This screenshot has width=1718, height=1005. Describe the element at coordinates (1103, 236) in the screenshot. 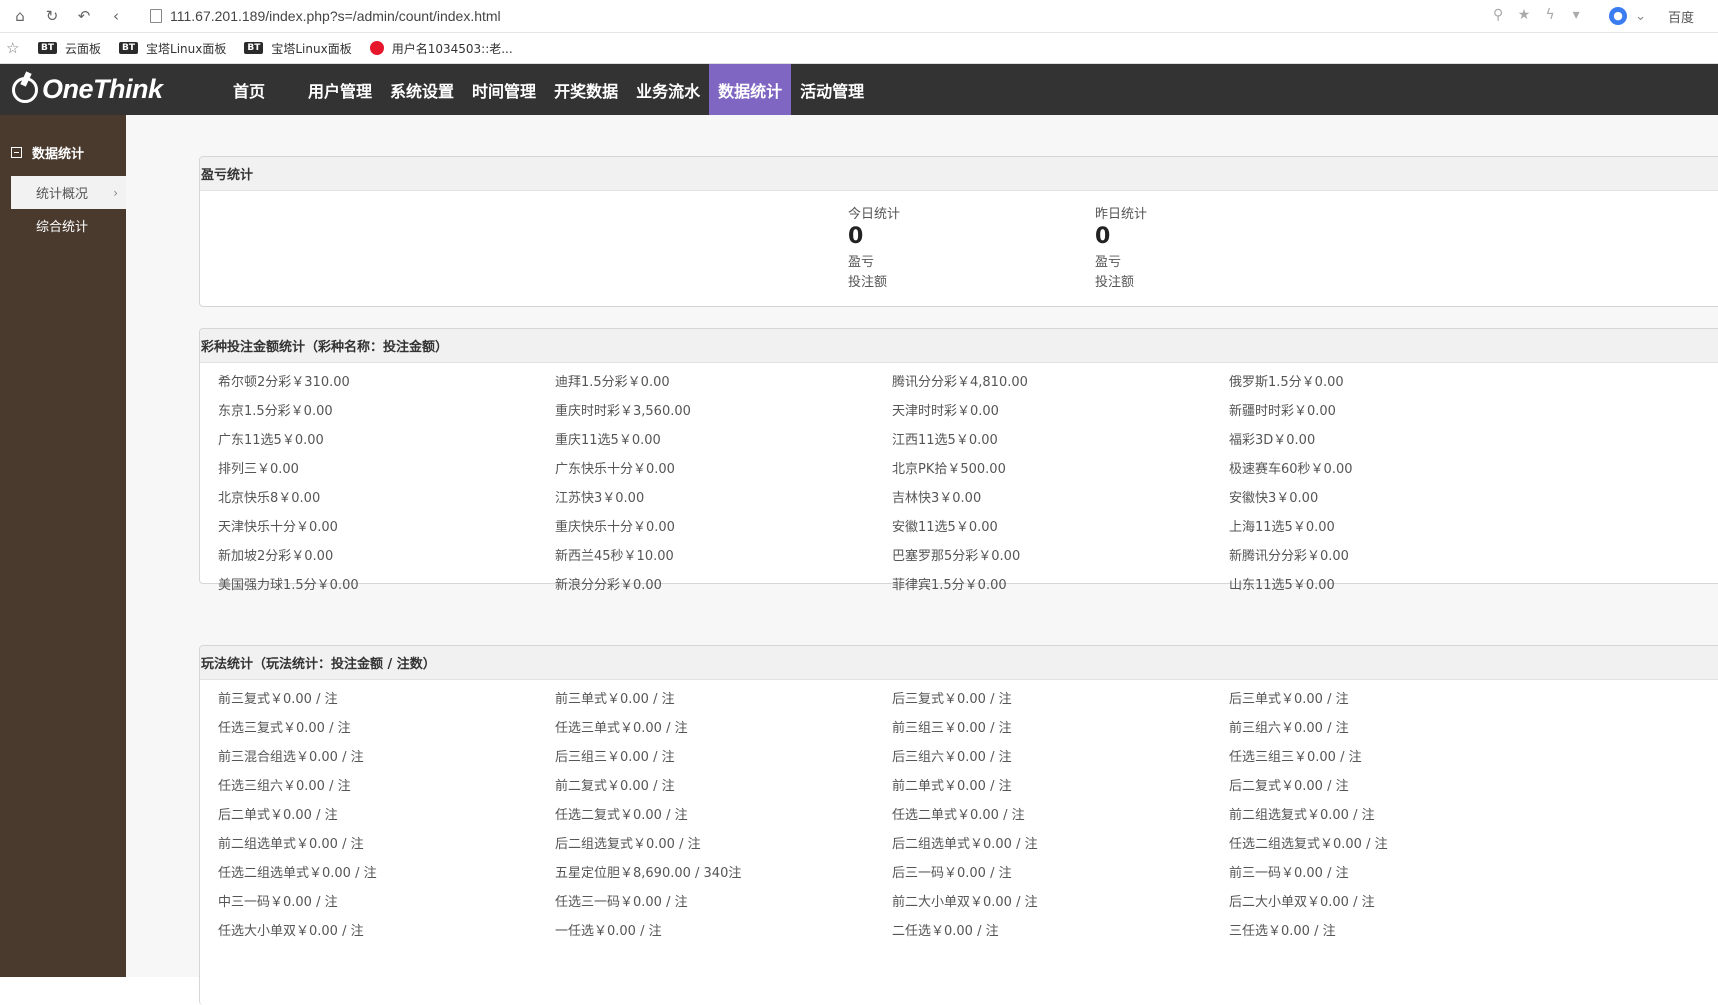

I see `yesterday-value: 0` at that location.